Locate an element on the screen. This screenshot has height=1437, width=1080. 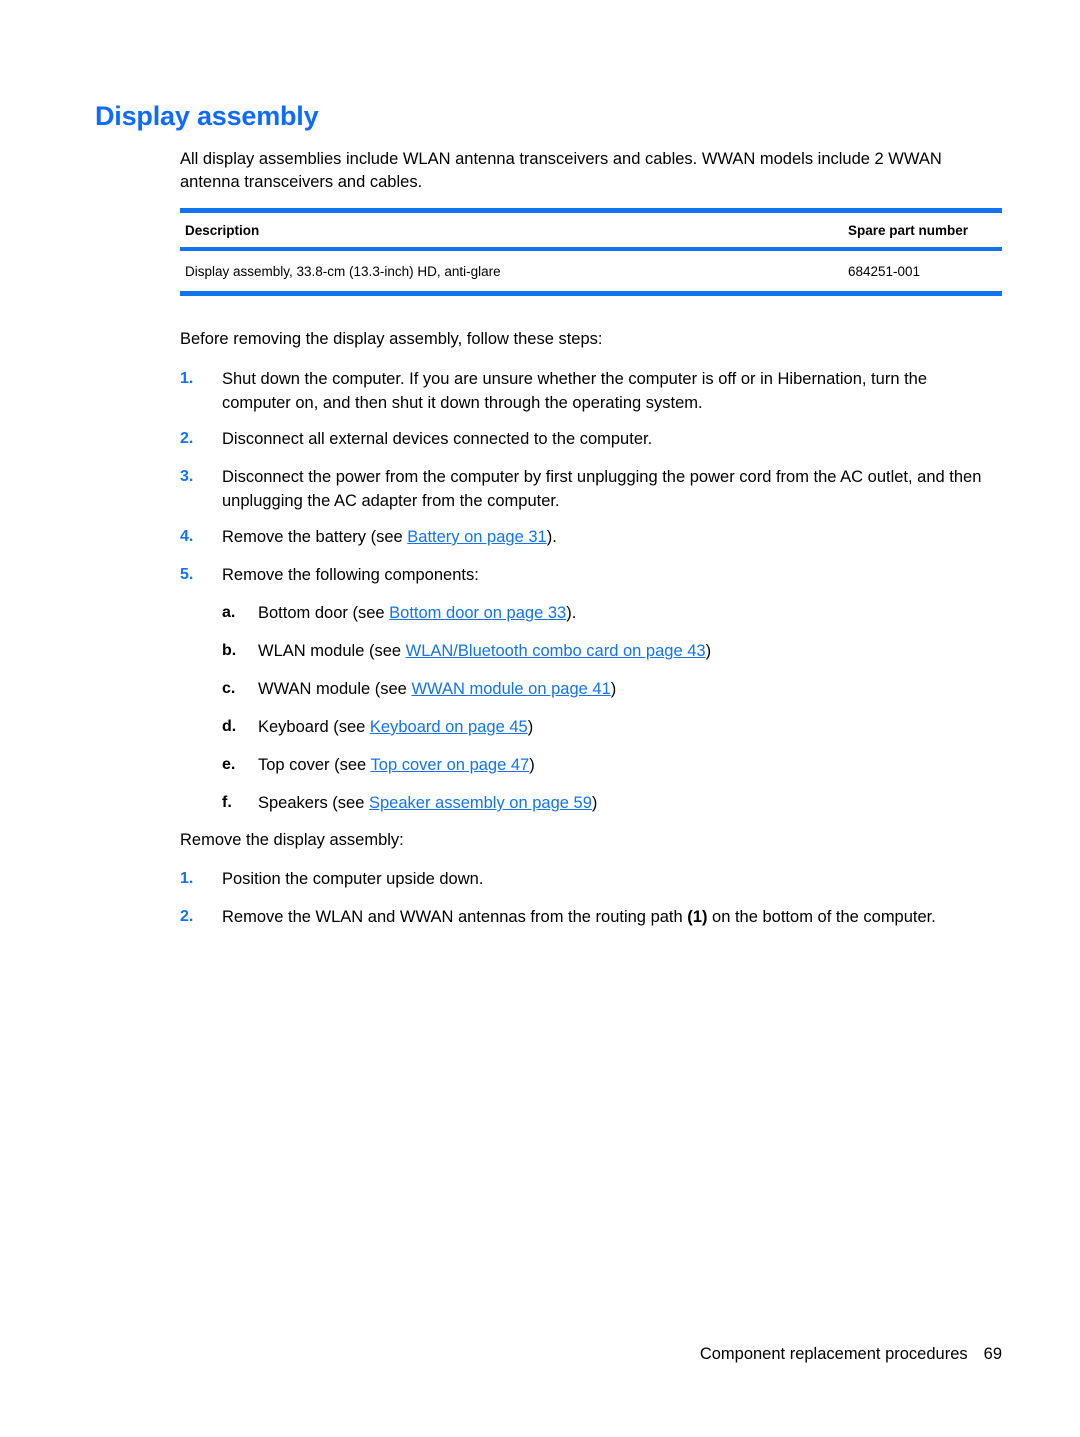
page-title: Display assembly is located at coordinates (207, 116).